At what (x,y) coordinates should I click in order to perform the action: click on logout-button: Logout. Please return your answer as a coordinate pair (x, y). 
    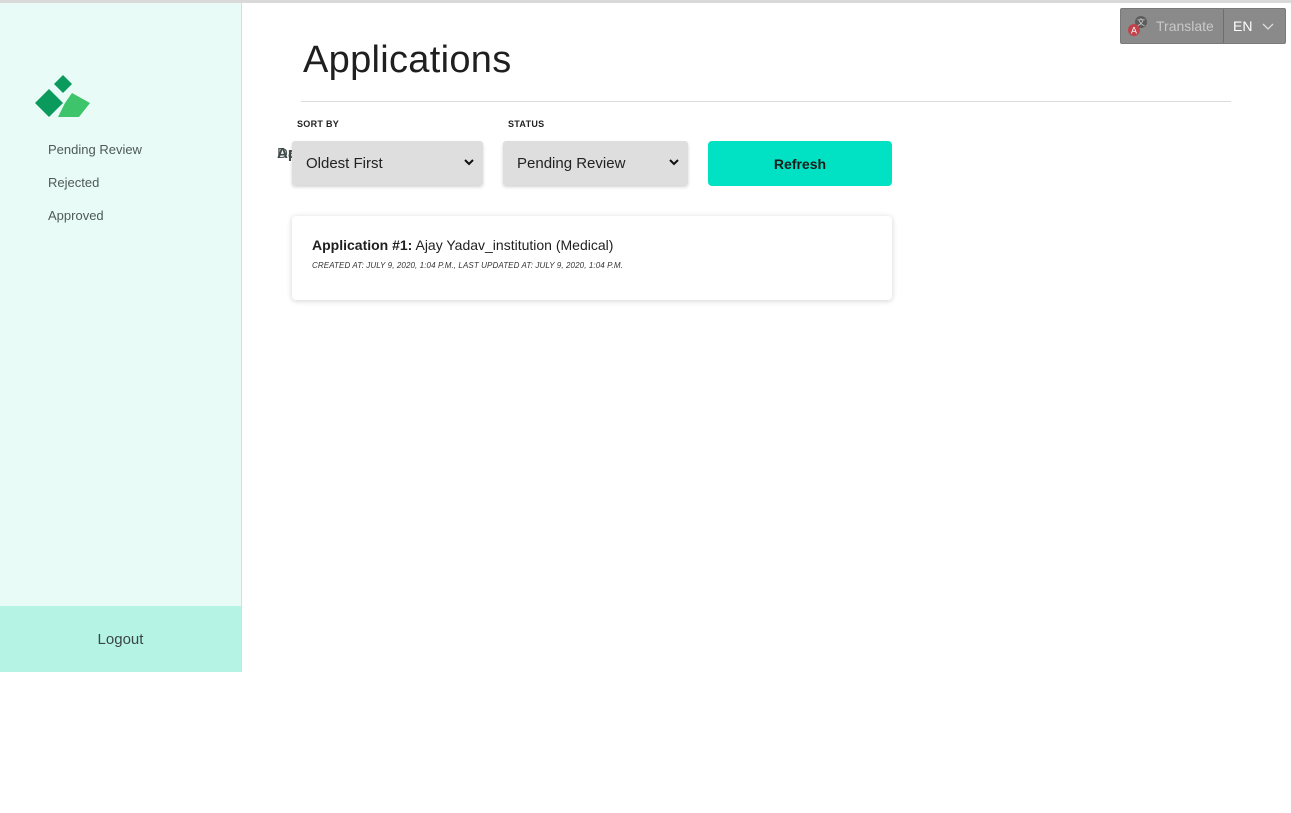
    Looking at the image, I should click on (120, 639).